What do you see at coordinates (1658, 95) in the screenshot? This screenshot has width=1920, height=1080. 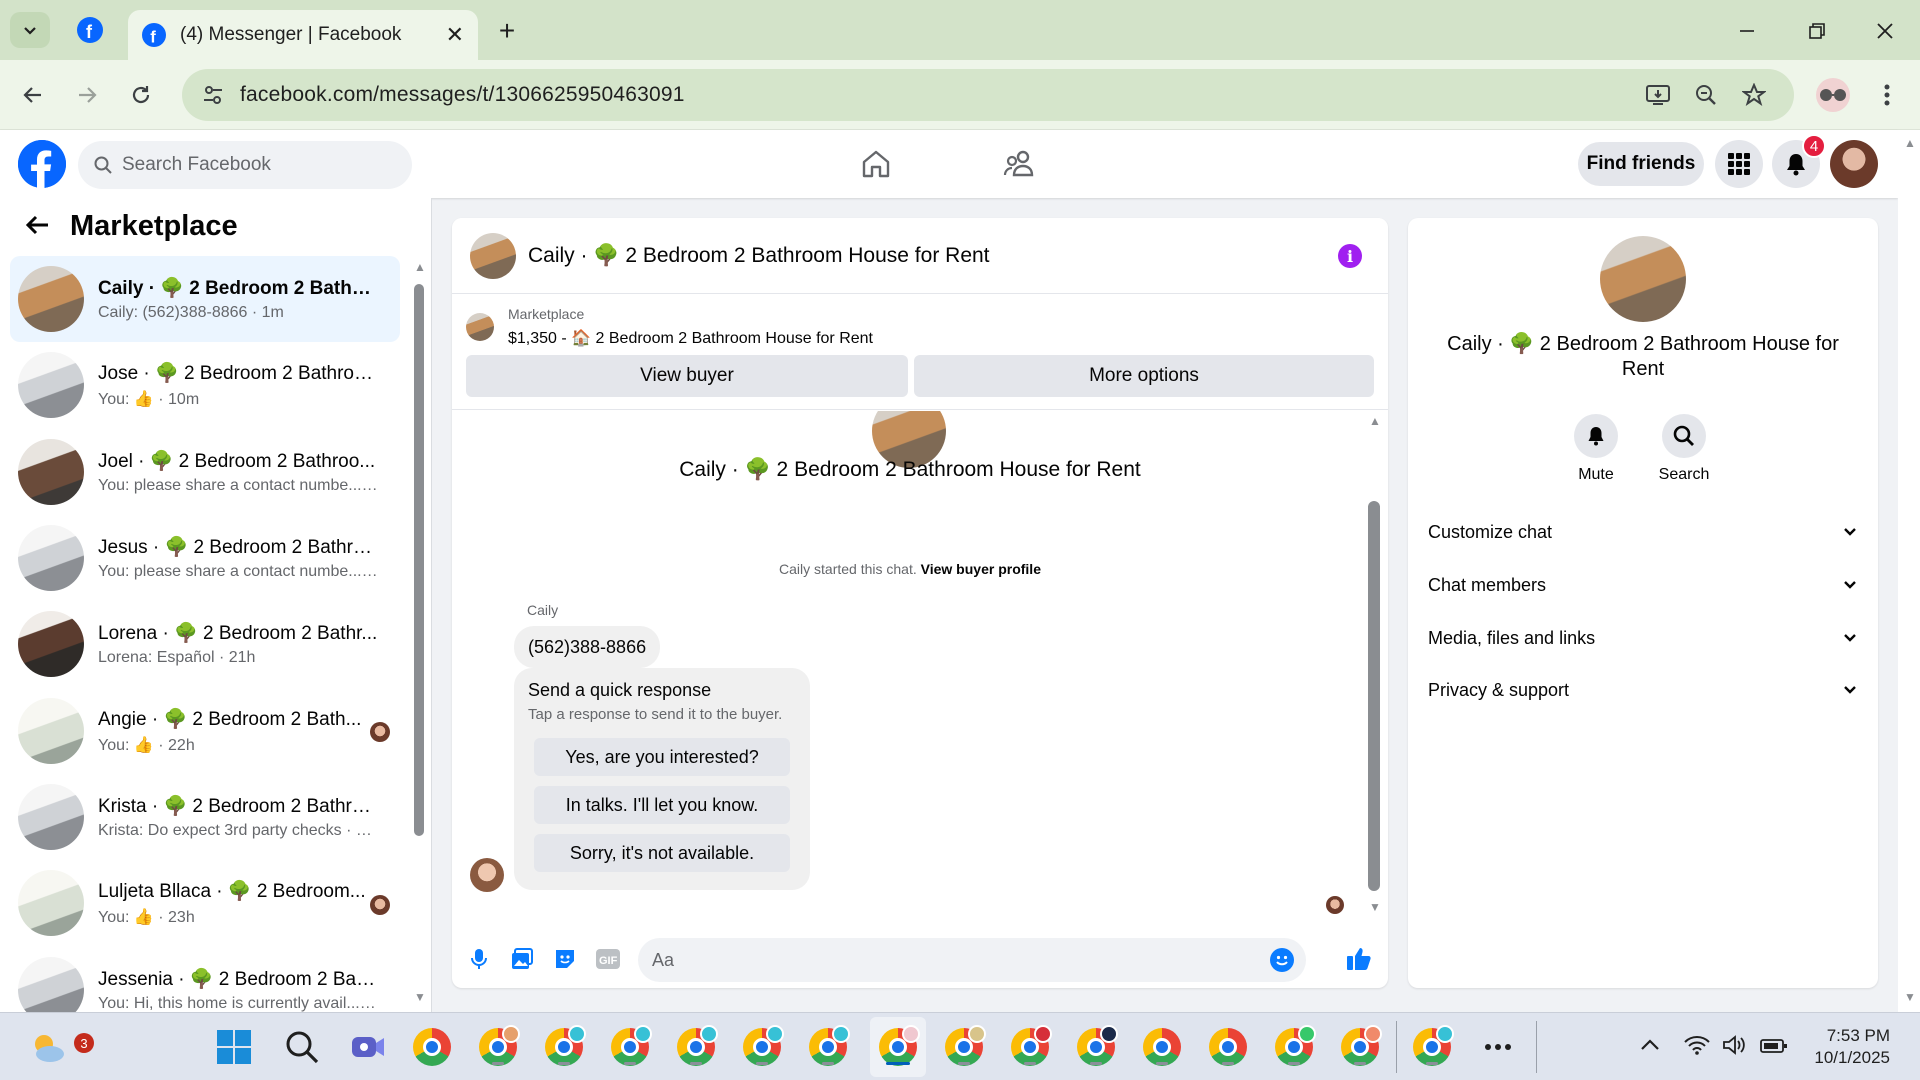 I see `install-app-icon` at bounding box center [1658, 95].